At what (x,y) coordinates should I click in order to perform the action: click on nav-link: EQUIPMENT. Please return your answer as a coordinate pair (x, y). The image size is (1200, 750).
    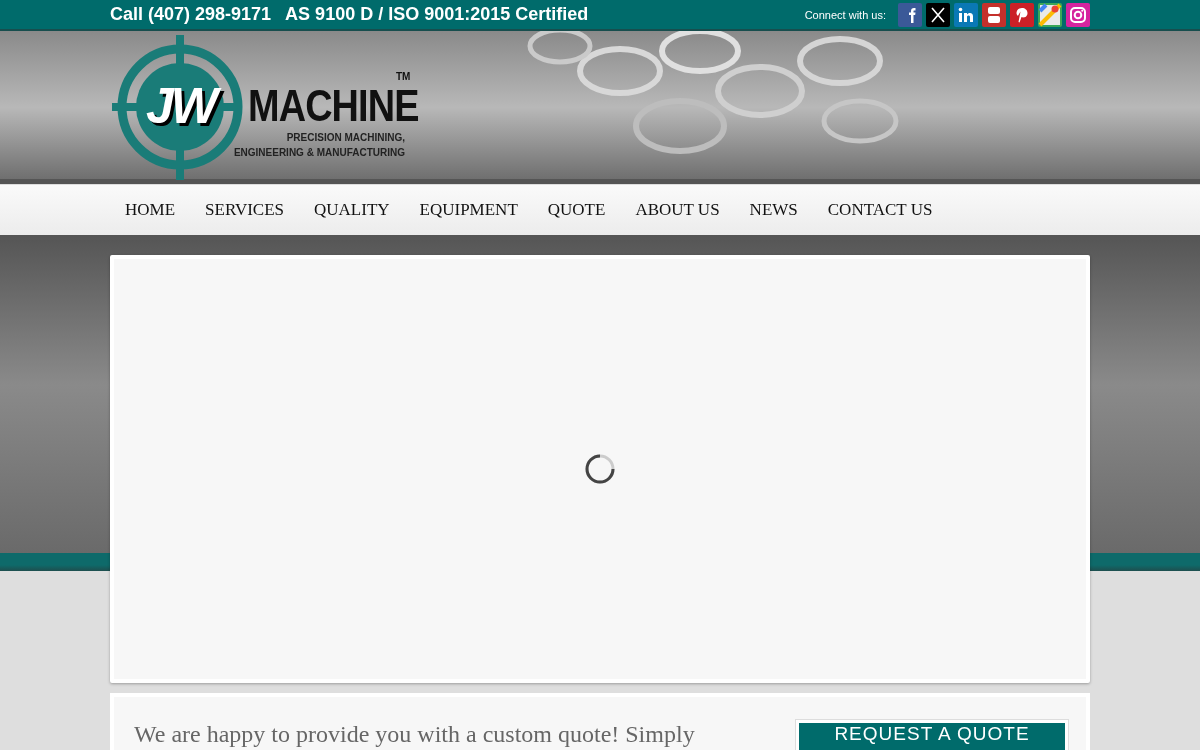
    Looking at the image, I should click on (468, 210).